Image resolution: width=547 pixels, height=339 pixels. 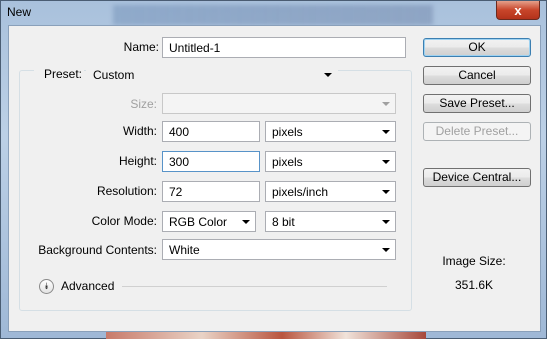 I want to click on preset-value: Custom, so click(x=114, y=75).